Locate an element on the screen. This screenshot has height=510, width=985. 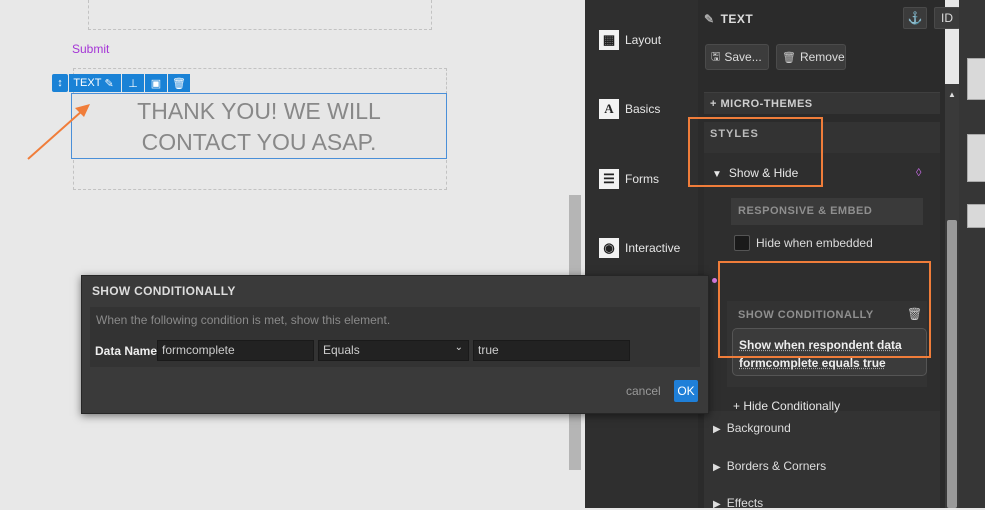
arrow-shaft is located at coordinates (55, 135).